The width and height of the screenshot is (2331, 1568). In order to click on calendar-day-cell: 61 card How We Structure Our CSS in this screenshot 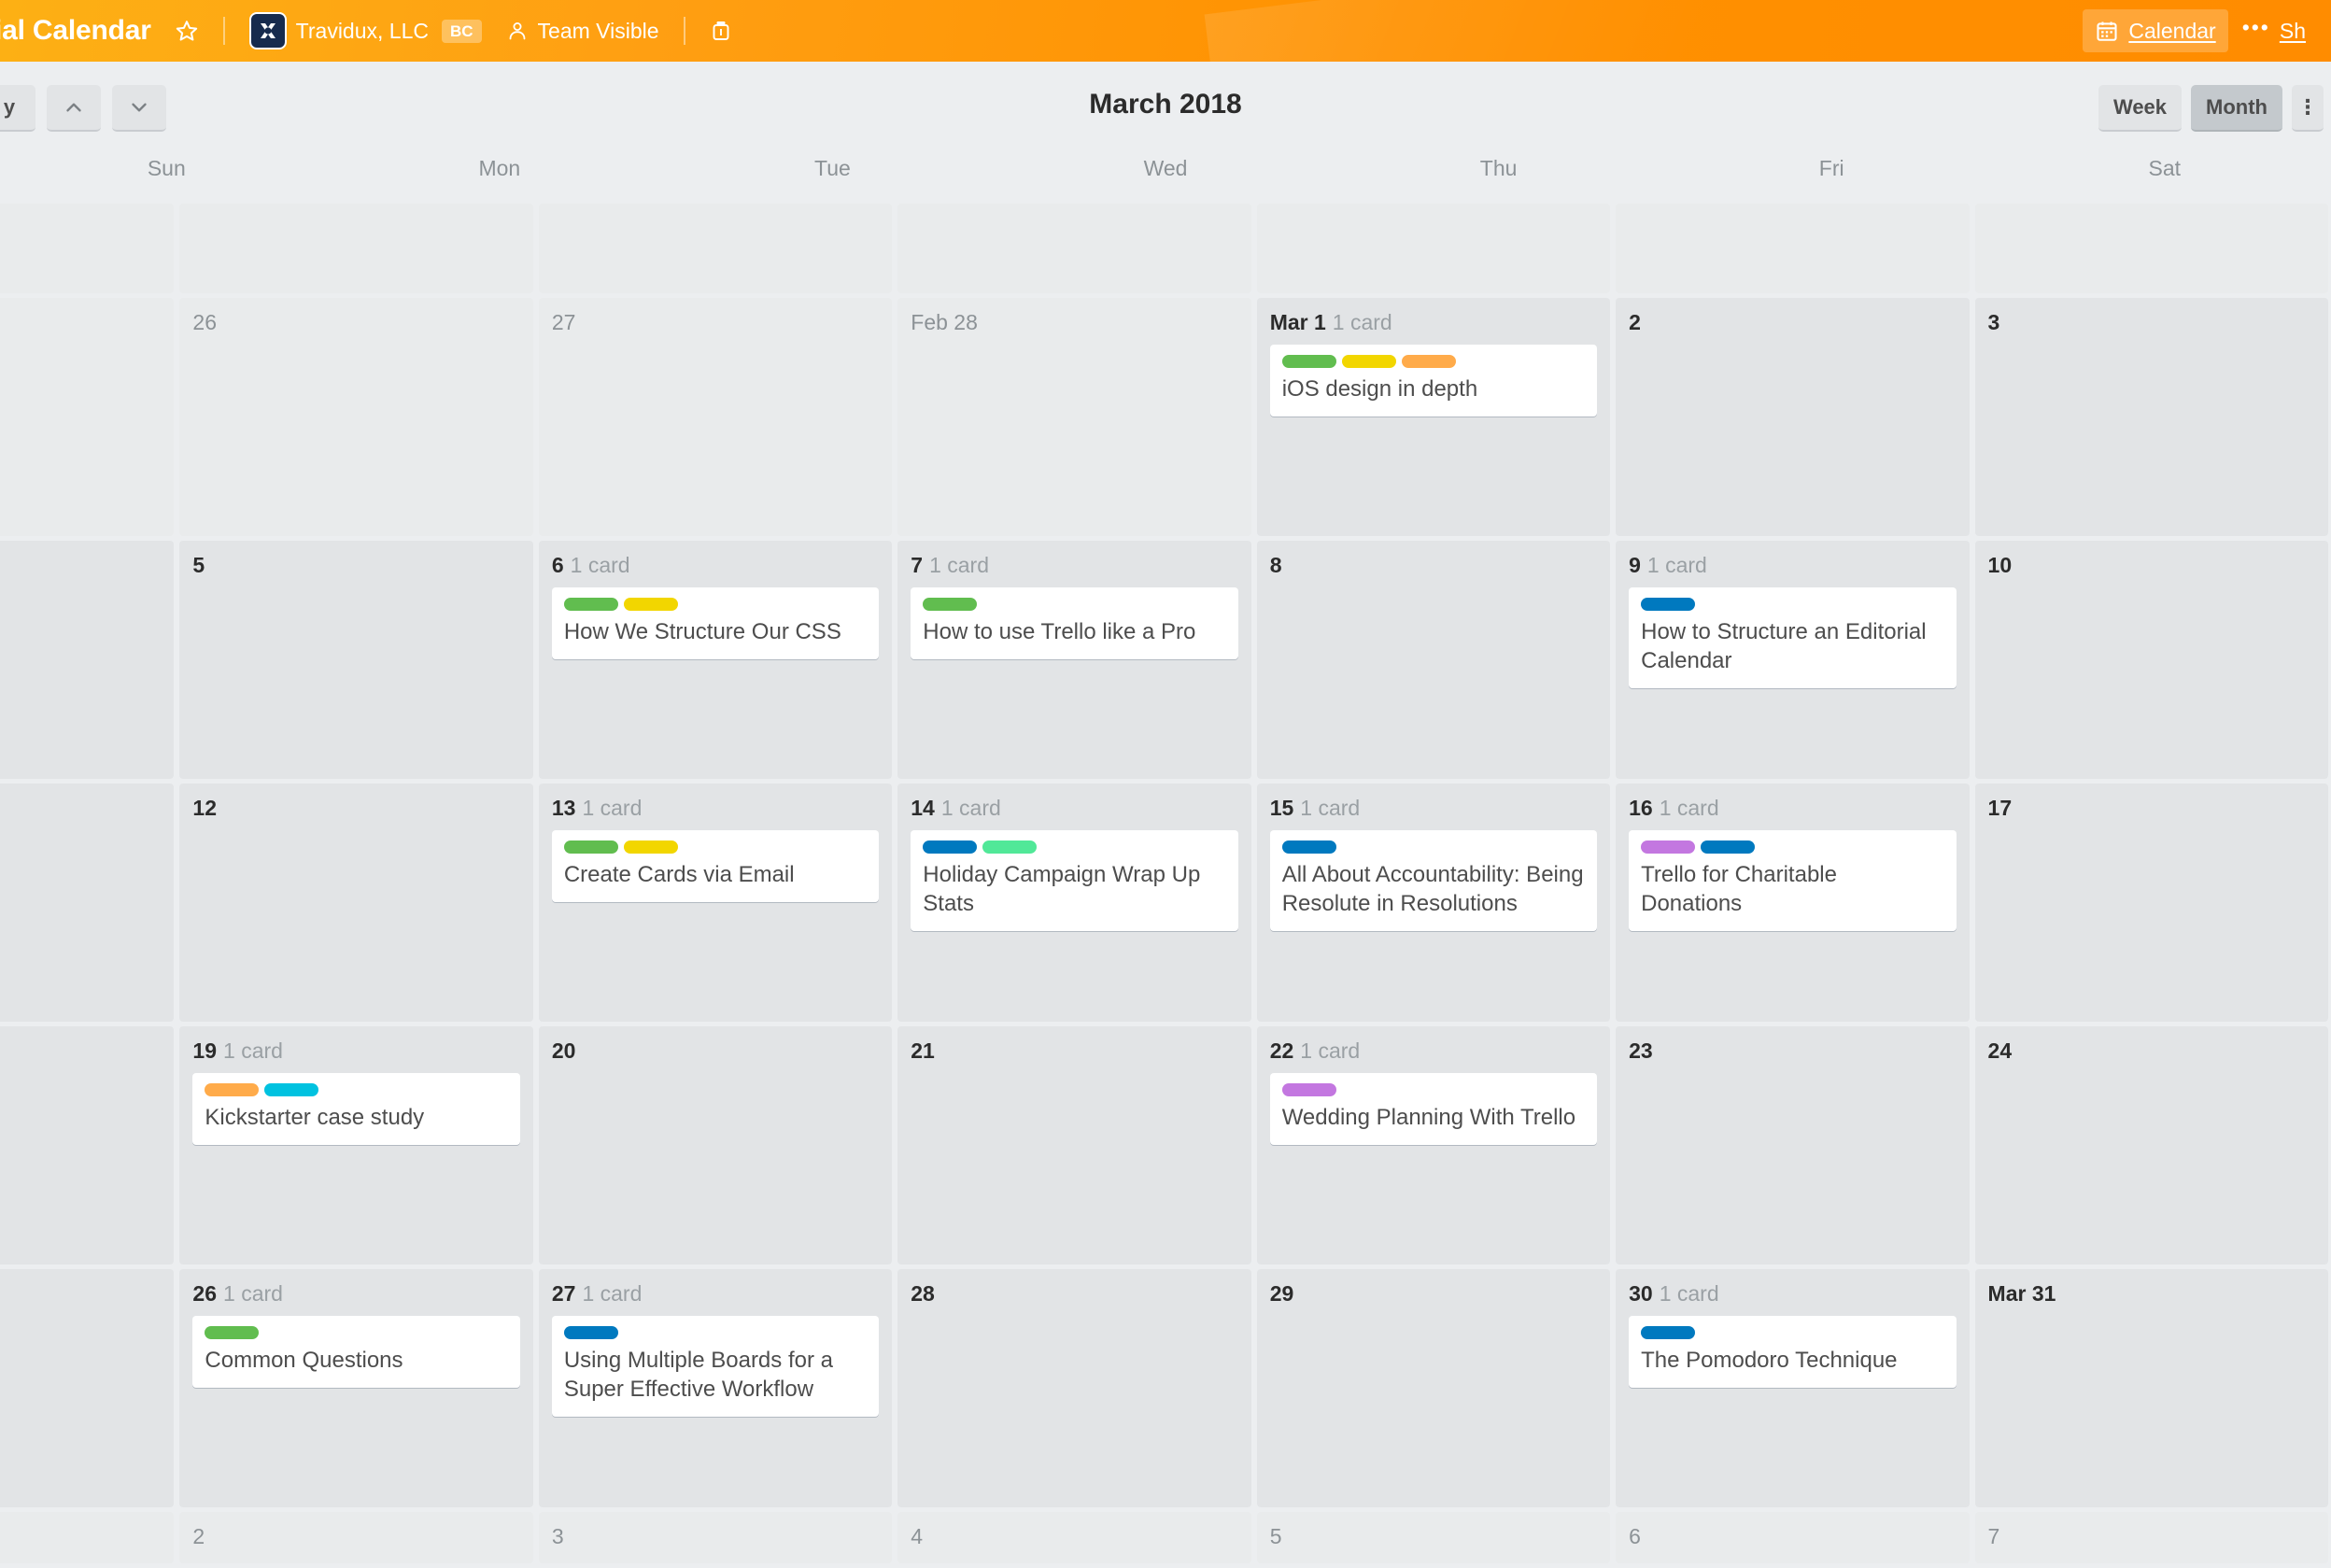, I will do `click(715, 660)`.